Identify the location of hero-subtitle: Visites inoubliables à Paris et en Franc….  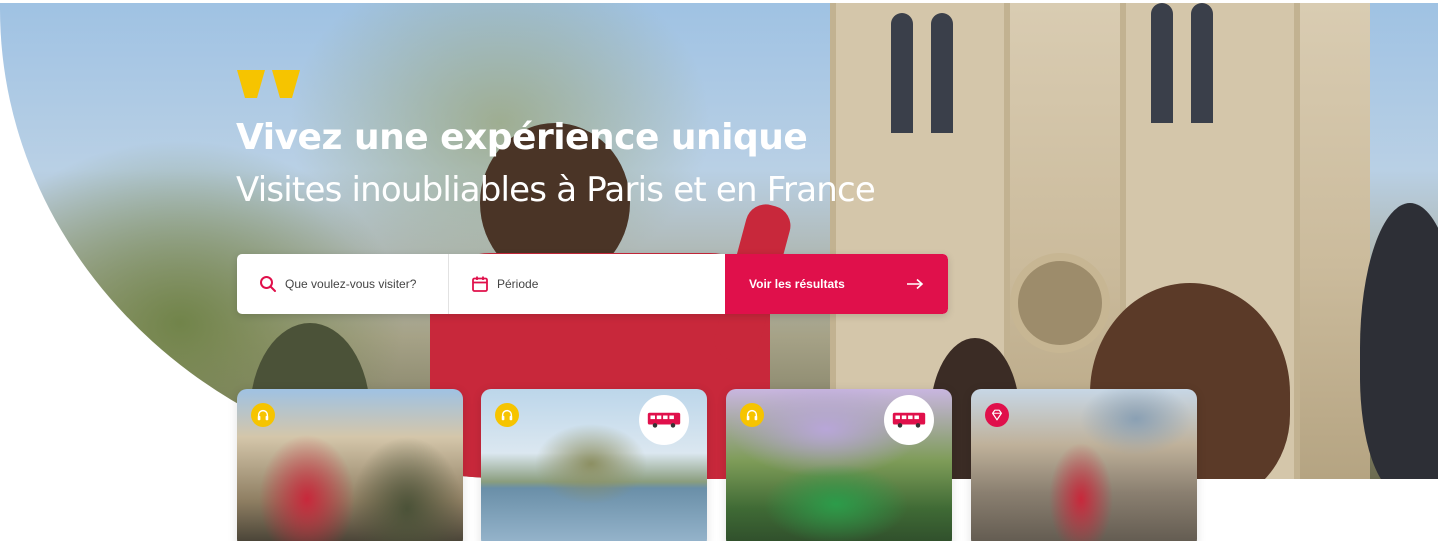
(556, 190).